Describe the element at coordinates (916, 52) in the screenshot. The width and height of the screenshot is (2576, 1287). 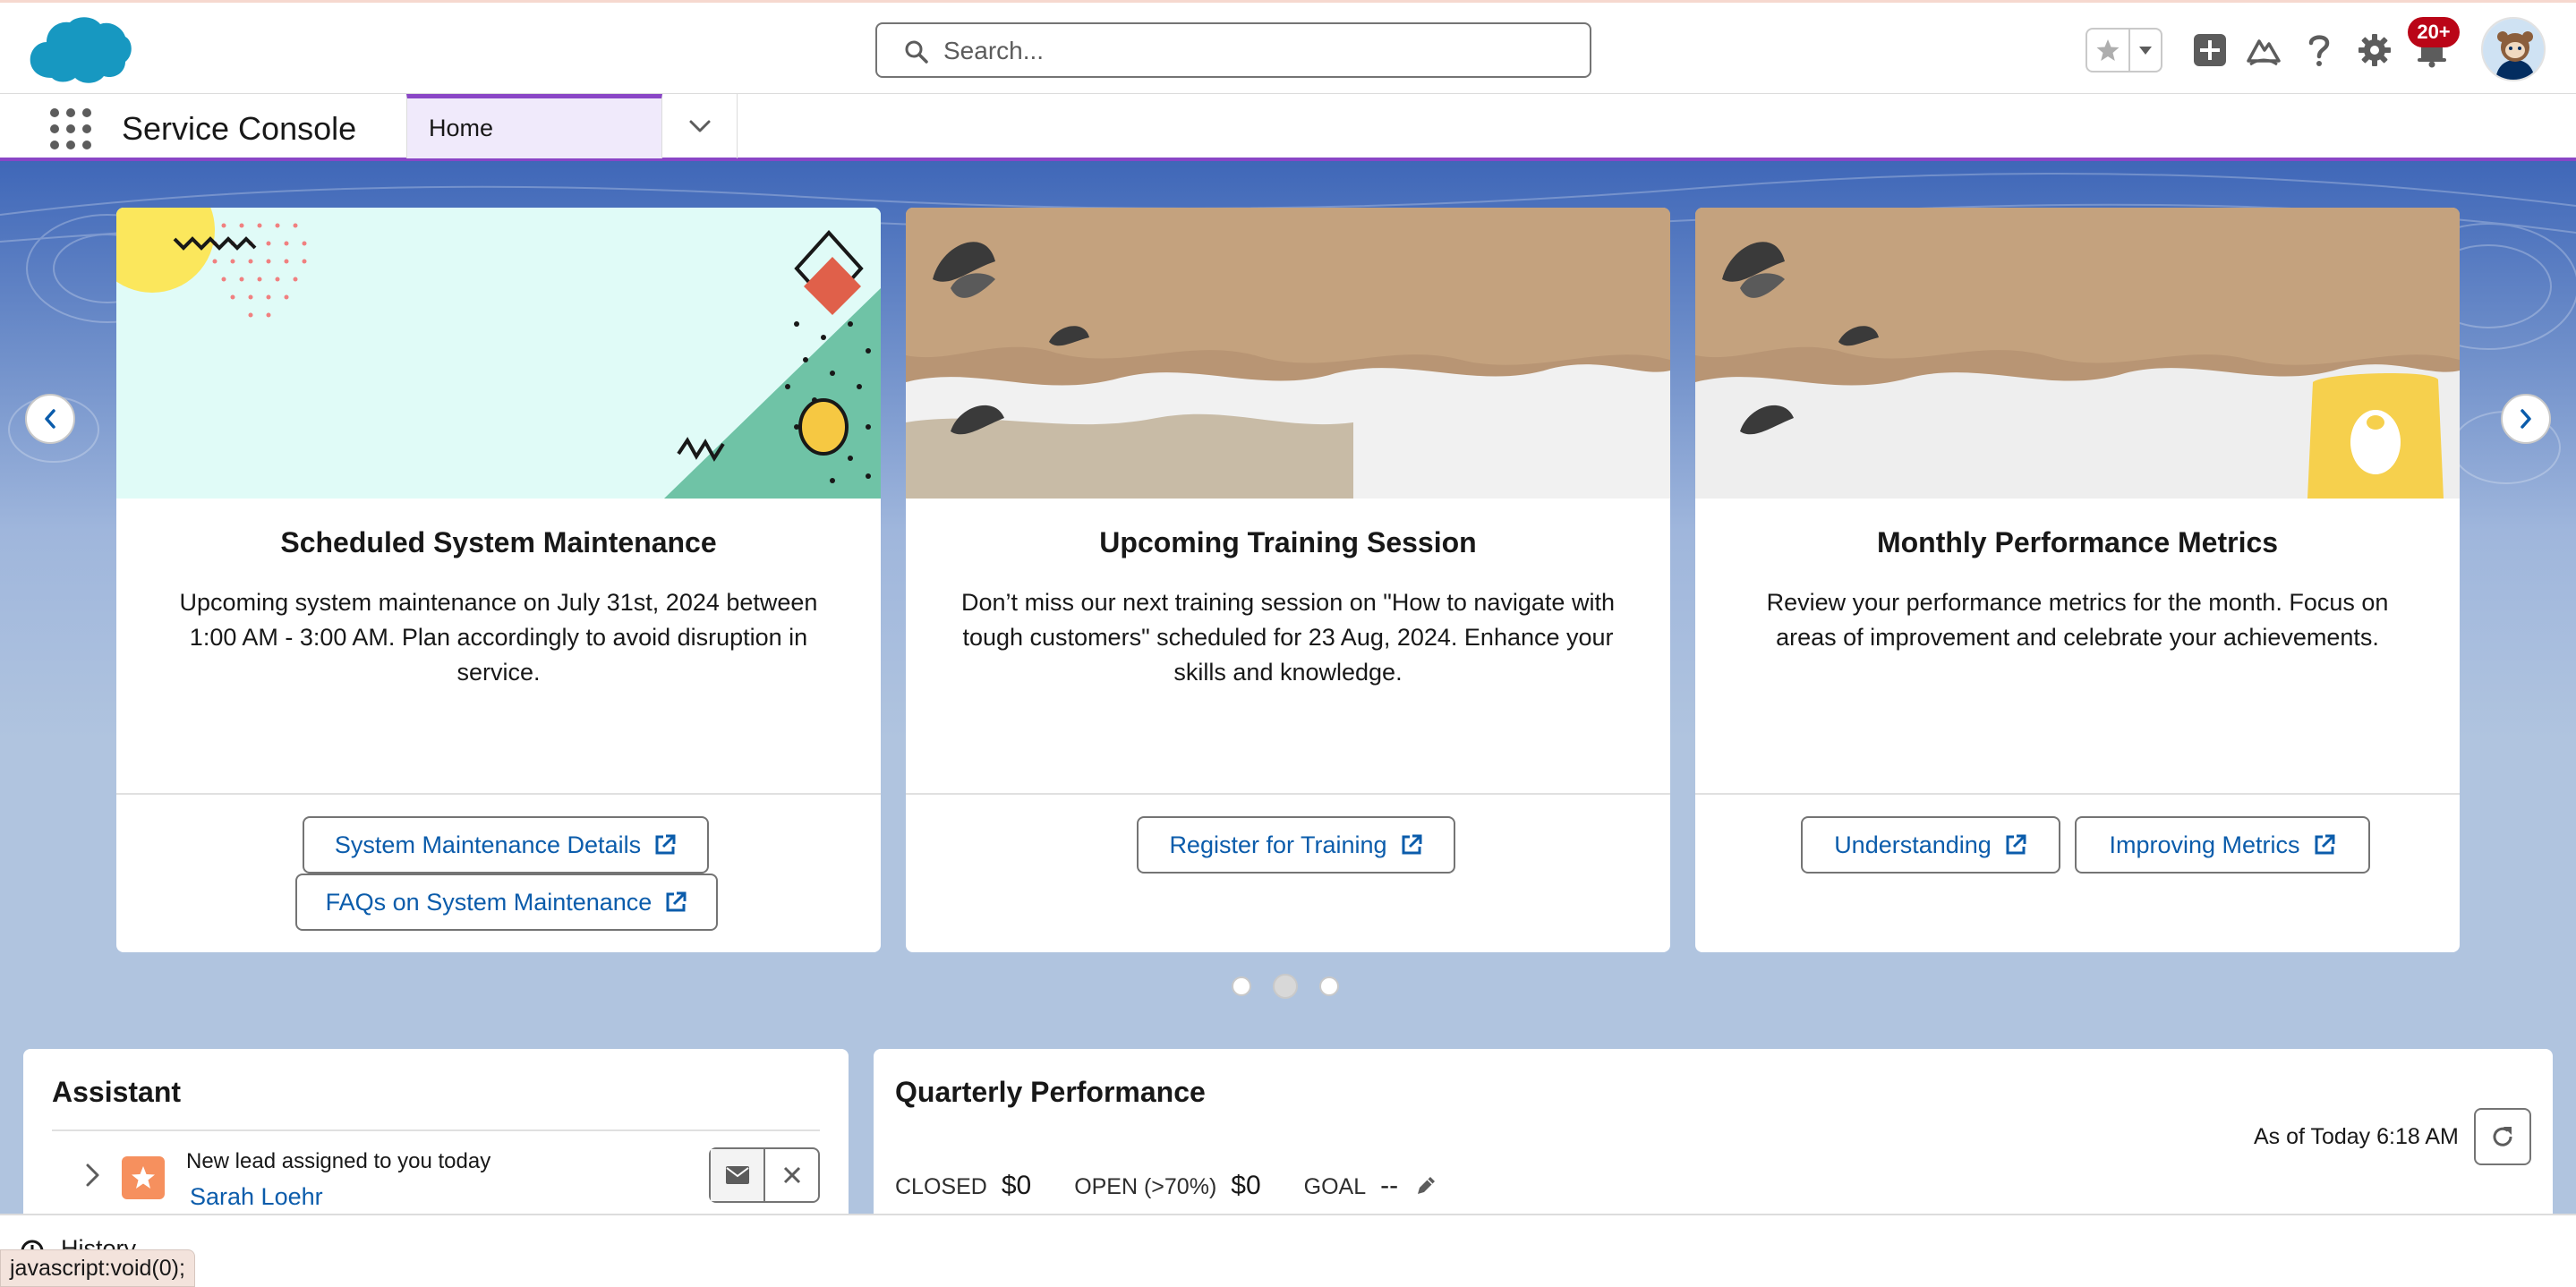
I see `search-icon` at that location.